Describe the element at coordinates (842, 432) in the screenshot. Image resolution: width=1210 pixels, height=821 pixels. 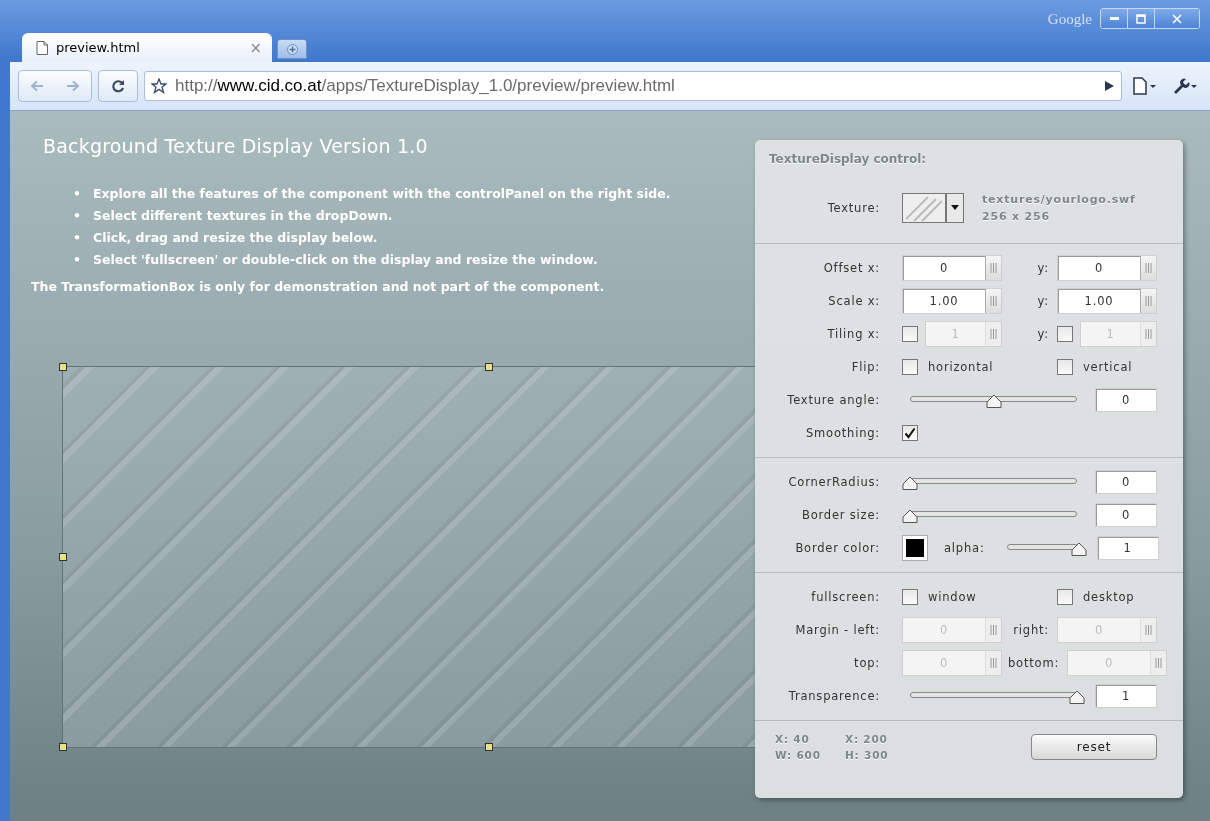
I see `field-label: Smoothing:` at that location.